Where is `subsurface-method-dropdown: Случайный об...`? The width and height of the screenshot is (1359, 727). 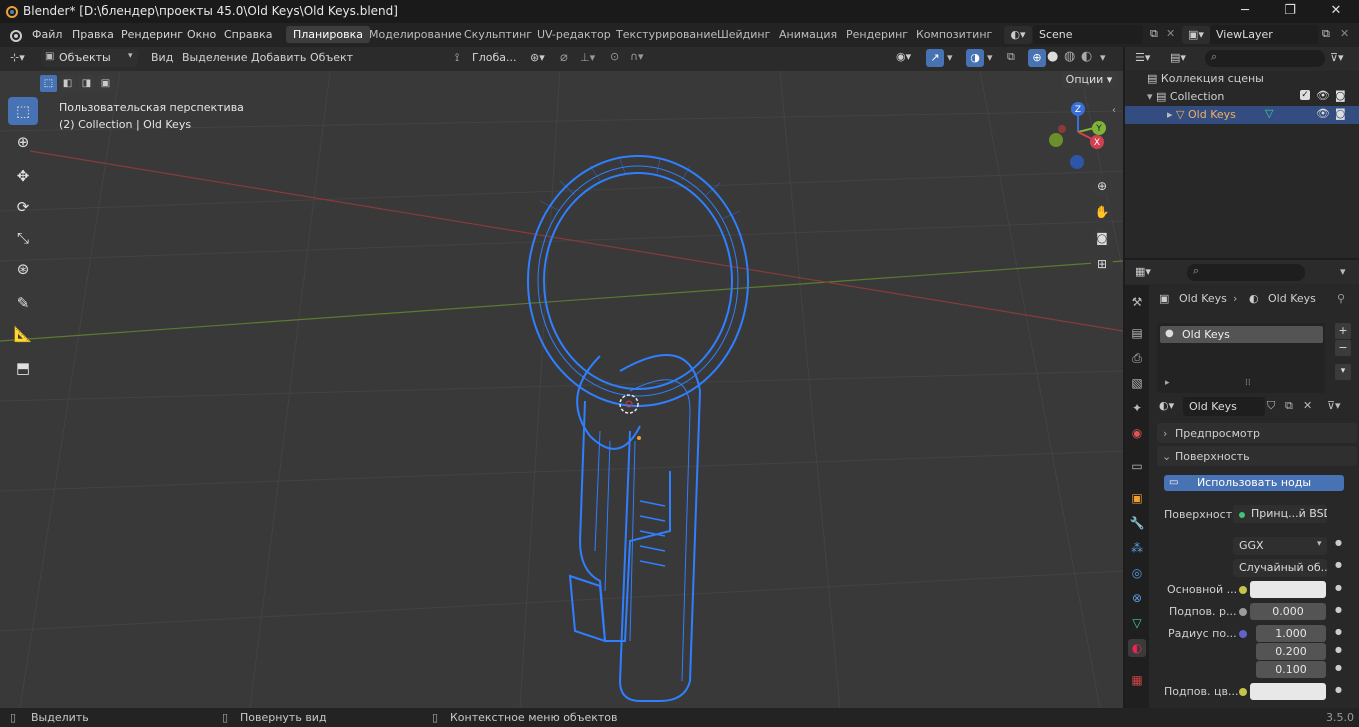 subsurface-method-dropdown: Случайный об... is located at coordinates (1280, 568).